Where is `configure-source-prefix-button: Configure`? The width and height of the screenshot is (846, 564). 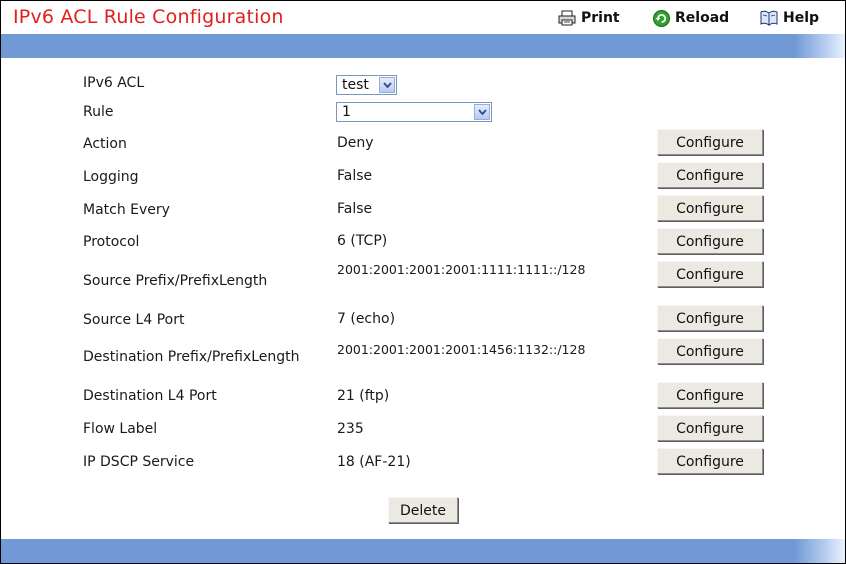 configure-source-prefix-button: Configure is located at coordinates (710, 274).